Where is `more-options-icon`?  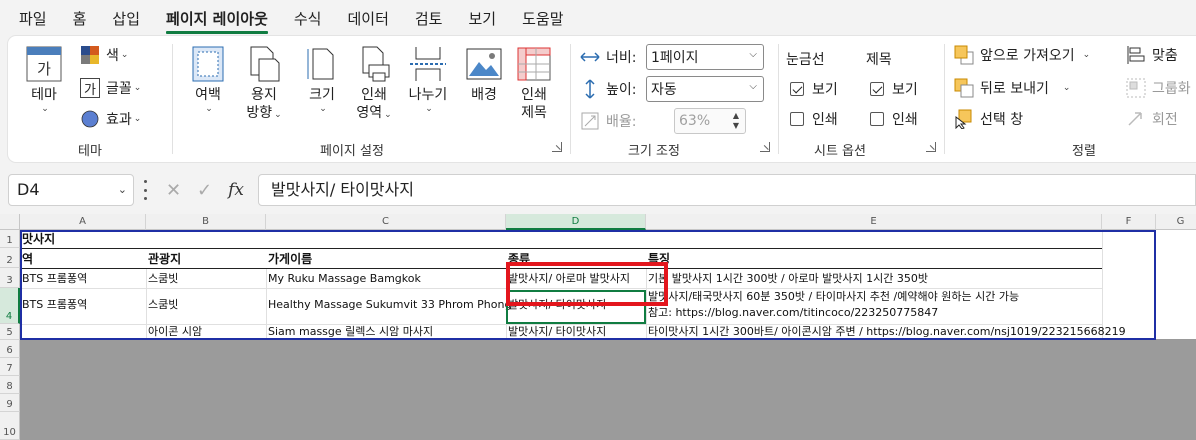
more-options-icon is located at coordinates (145, 190).